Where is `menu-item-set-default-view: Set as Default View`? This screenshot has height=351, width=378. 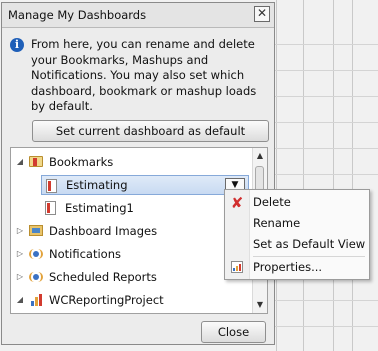 menu-item-set-default-view: Set as Default View is located at coordinates (309, 244).